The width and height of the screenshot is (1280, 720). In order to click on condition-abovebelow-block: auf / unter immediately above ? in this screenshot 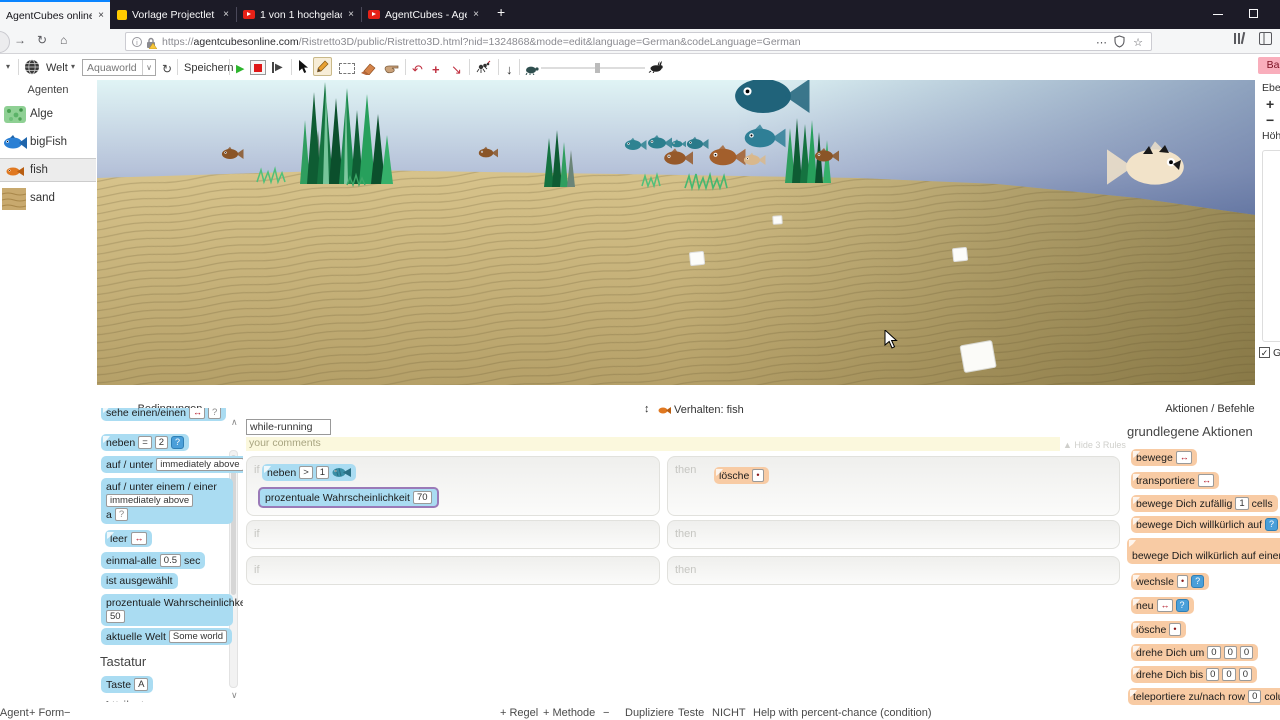, I will do `click(172, 464)`.